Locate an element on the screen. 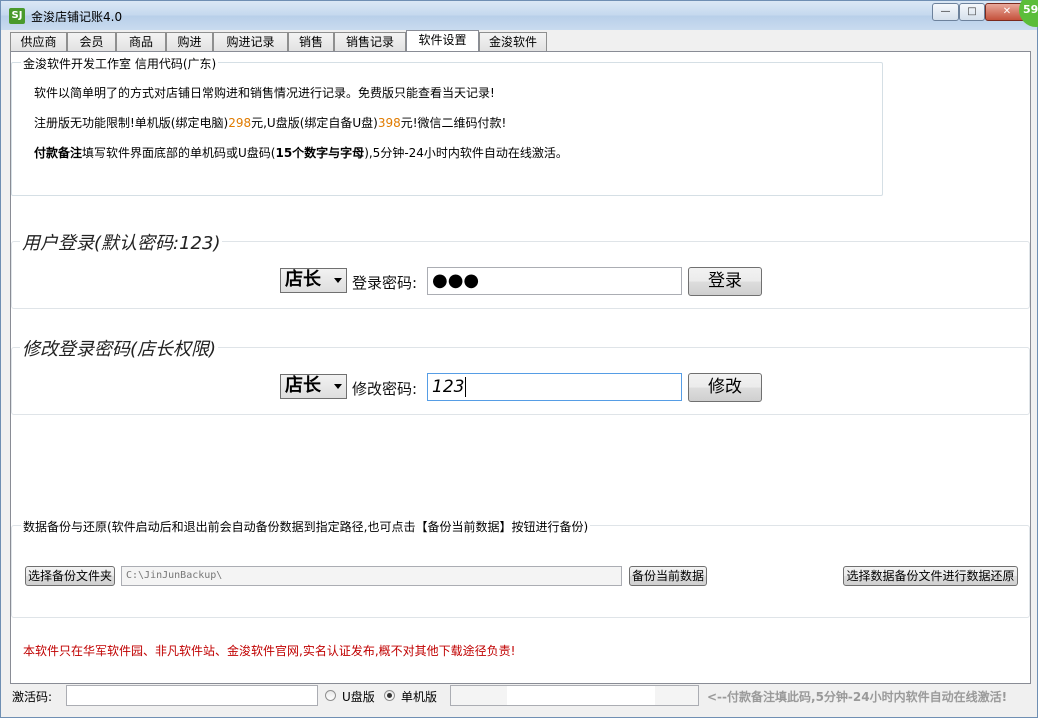 This screenshot has height=718, width=1038. change-password-legend: 修改登录密码(店长权限) is located at coordinates (119, 348).